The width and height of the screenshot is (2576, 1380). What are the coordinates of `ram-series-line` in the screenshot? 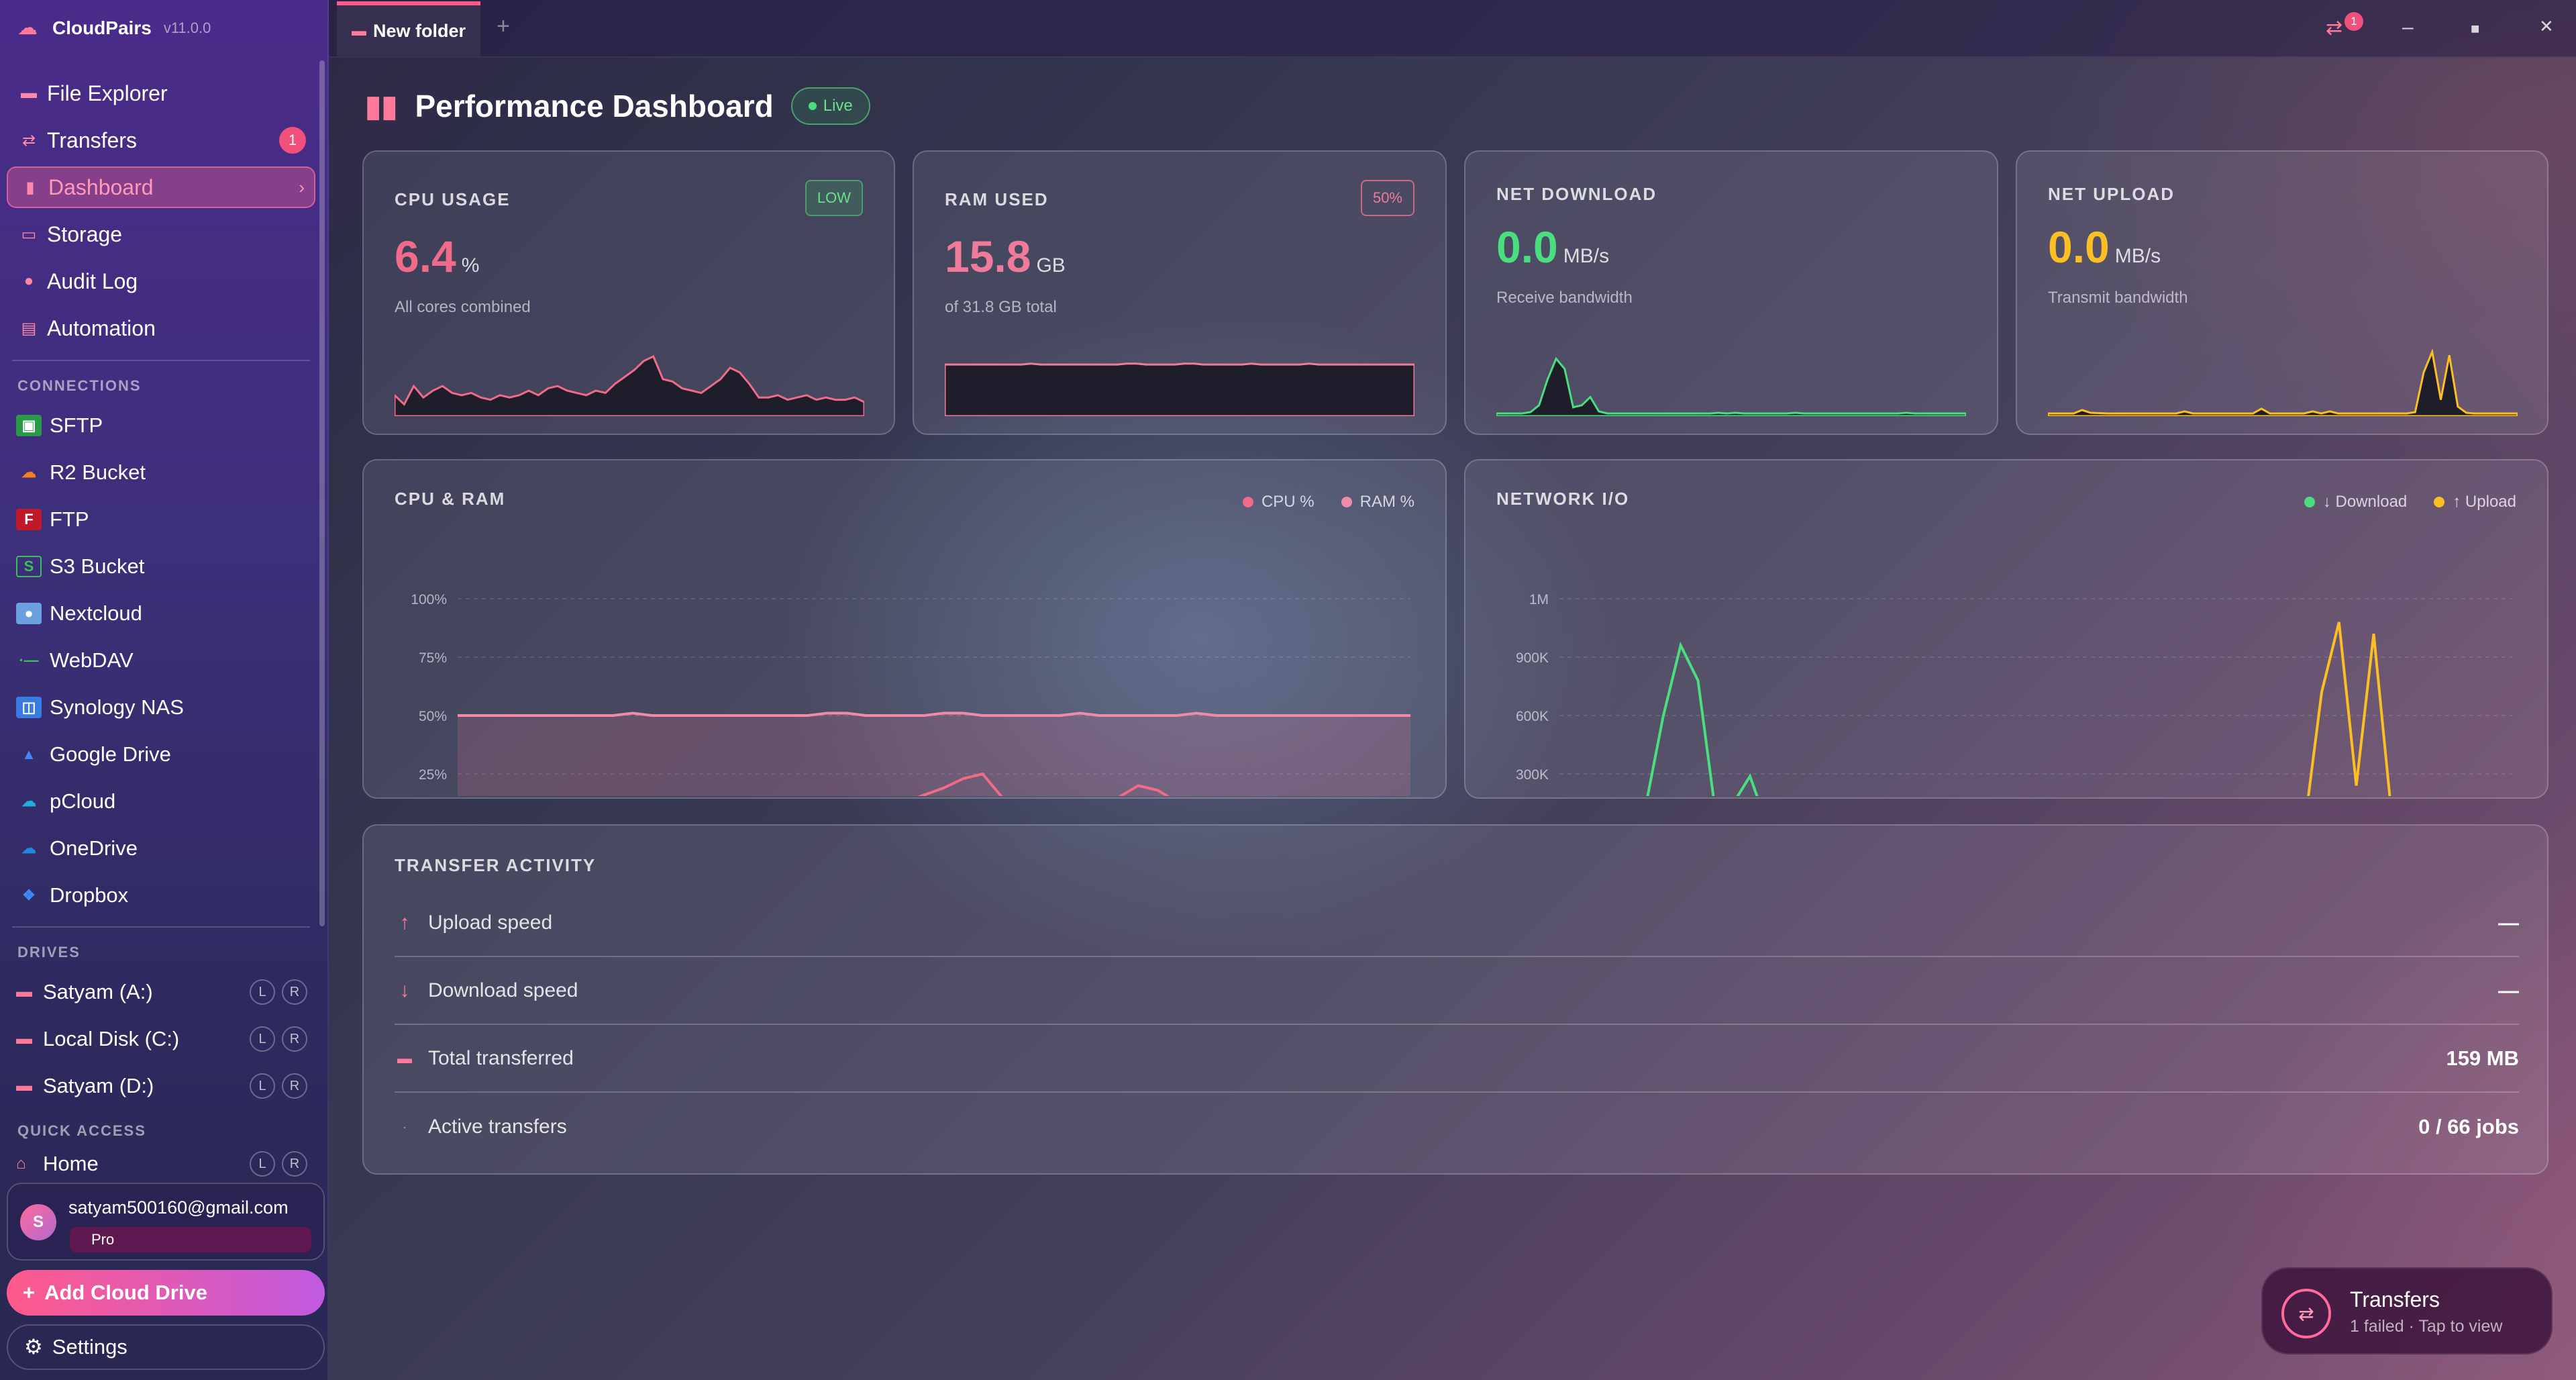 It's located at (934, 714).